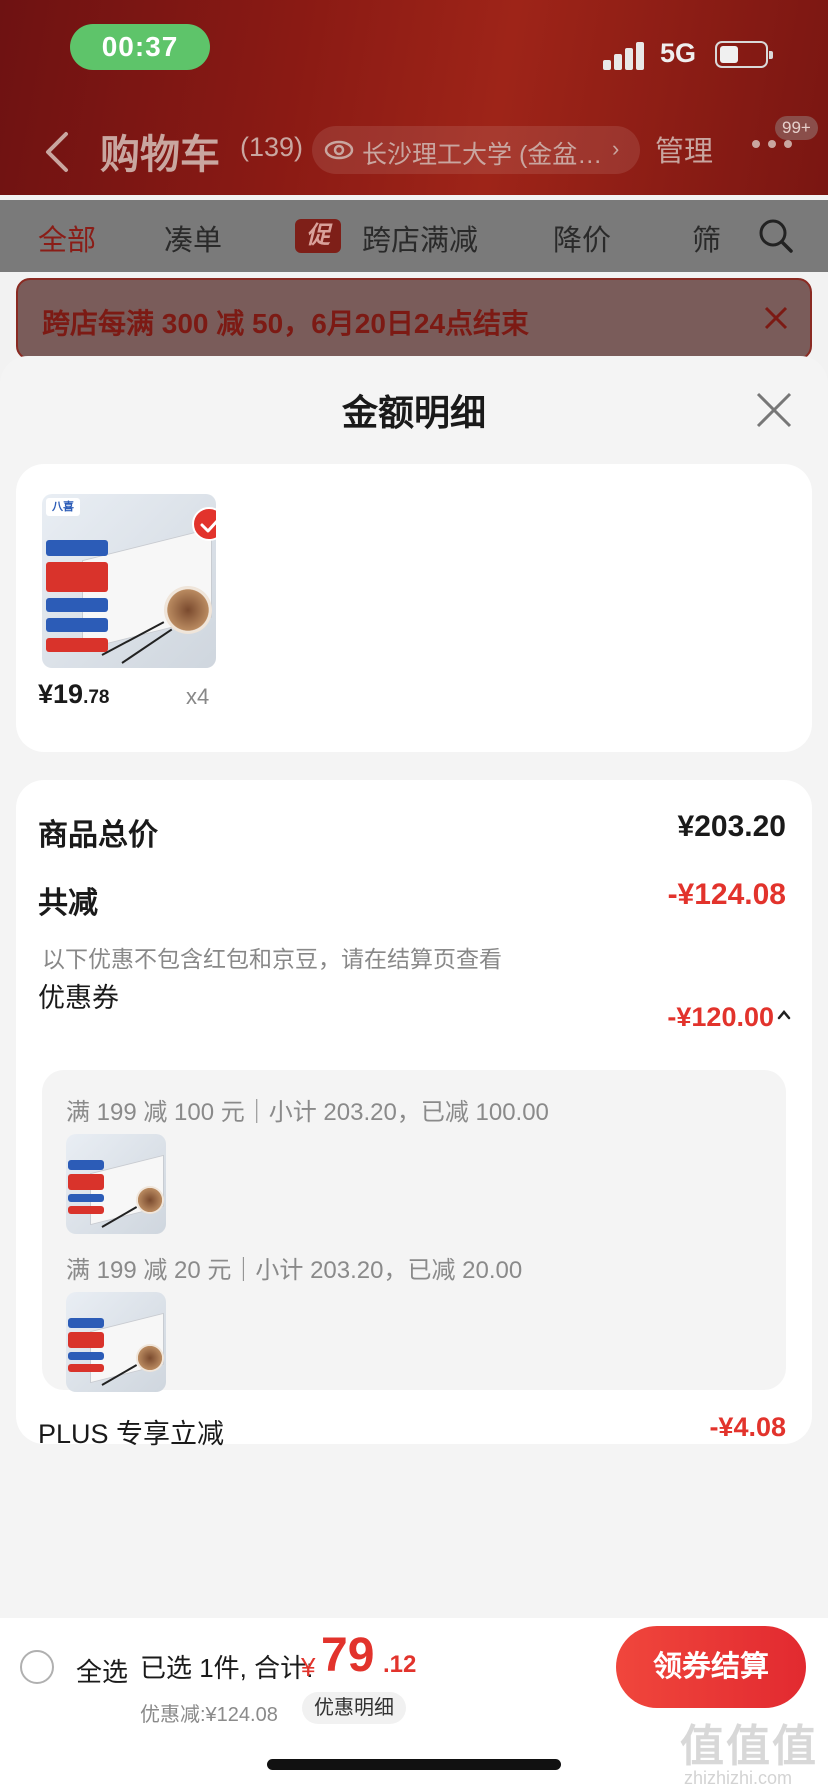  I want to click on network-label: 5G, so click(678, 53).